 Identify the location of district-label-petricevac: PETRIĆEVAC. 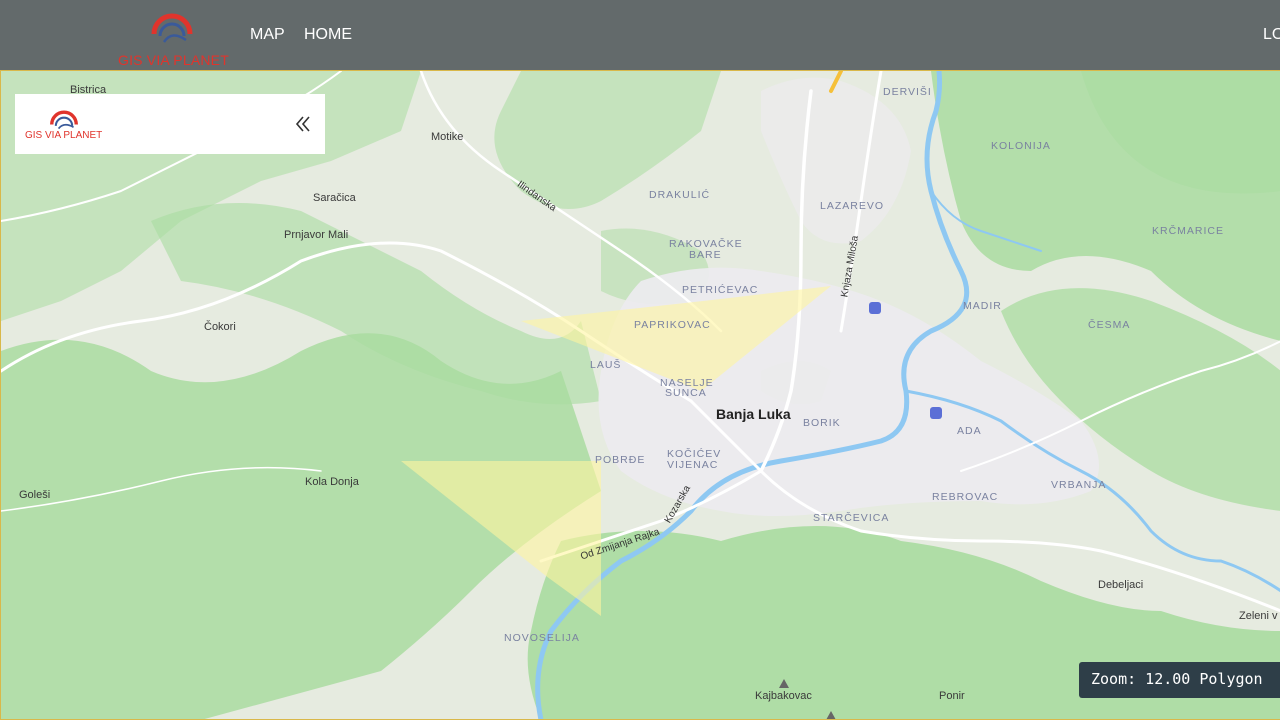
(720, 290).